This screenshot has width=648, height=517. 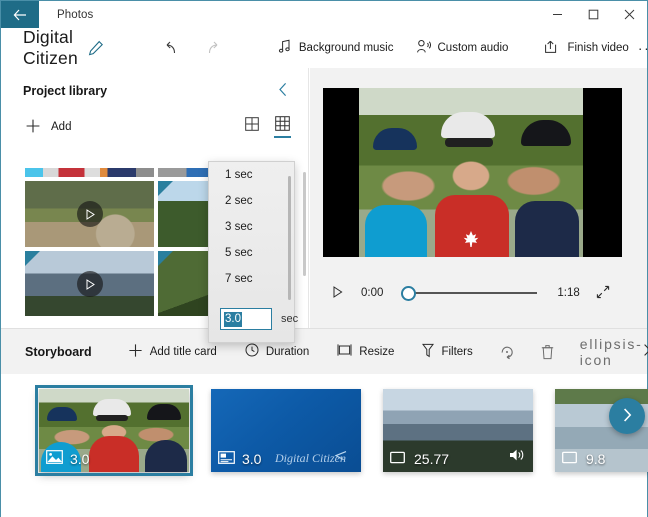 I want to click on view-toggle-group, so click(x=268, y=127).